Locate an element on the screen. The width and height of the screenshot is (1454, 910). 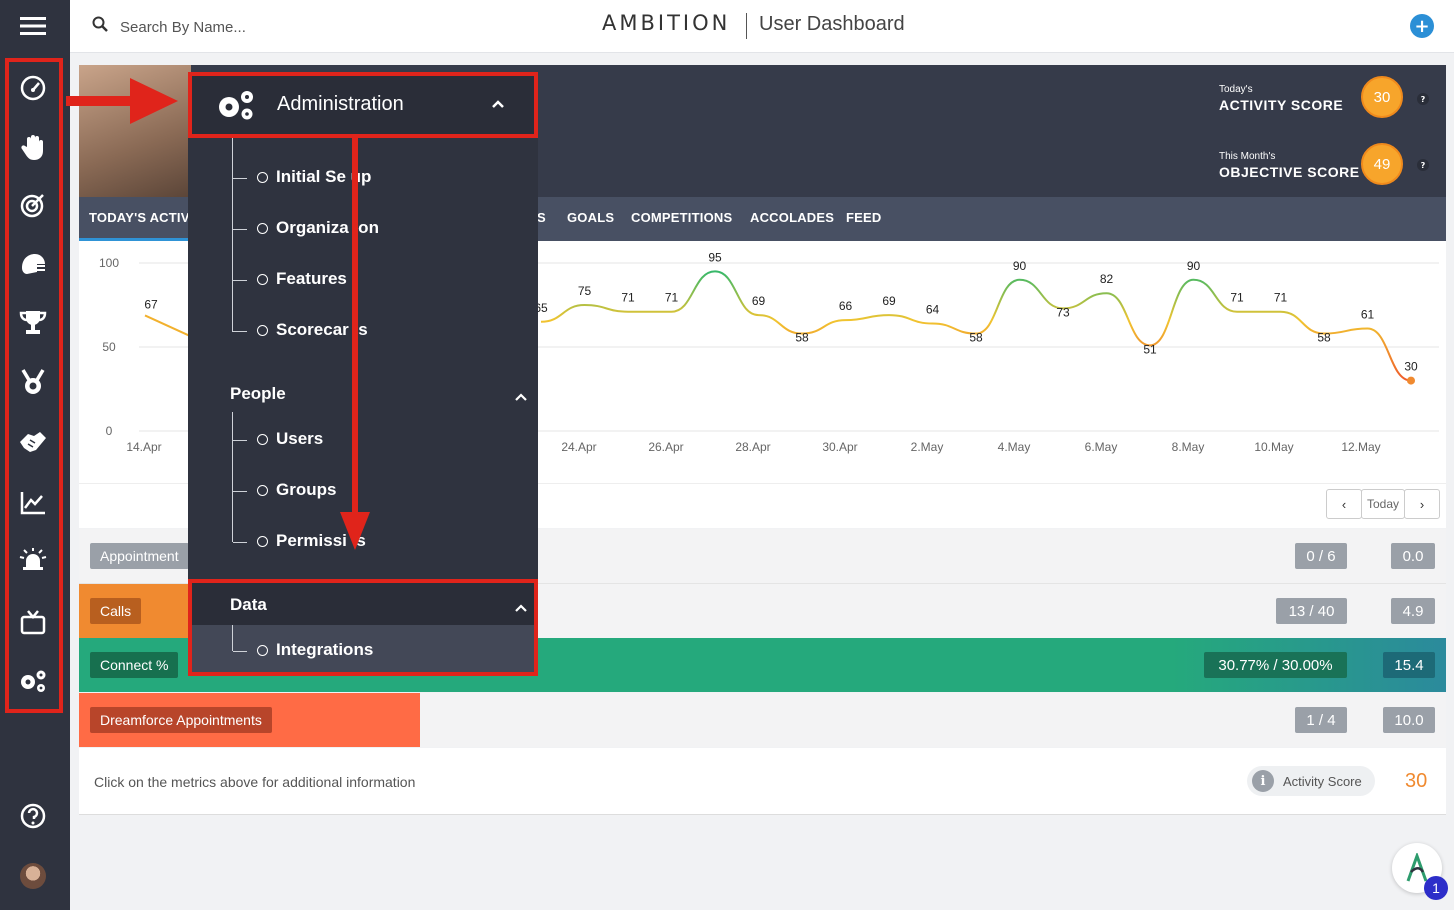
rail-highlight-box is located at coordinates (34, 385).